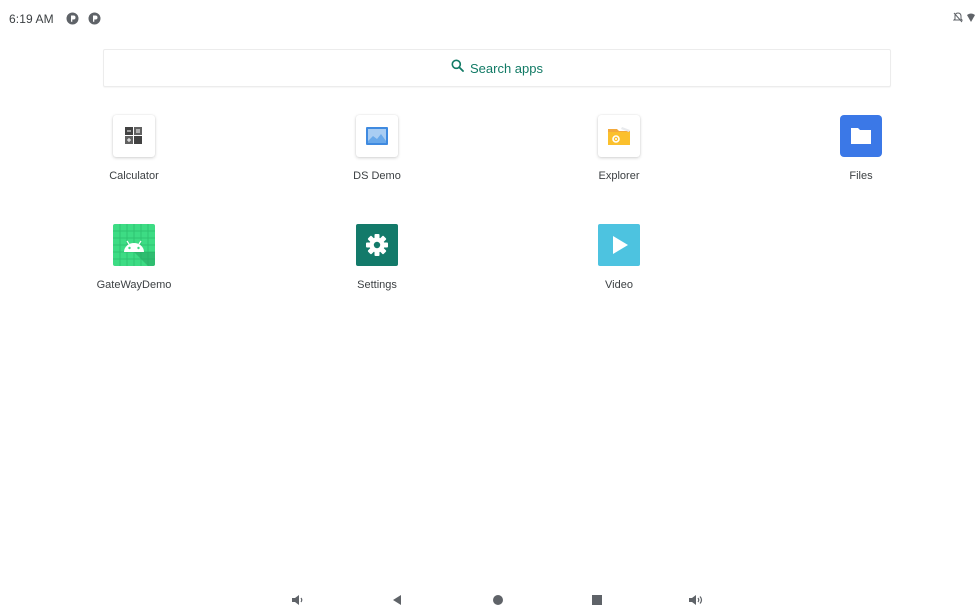  What do you see at coordinates (861, 176) in the screenshot?
I see `app-label: Files` at bounding box center [861, 176].